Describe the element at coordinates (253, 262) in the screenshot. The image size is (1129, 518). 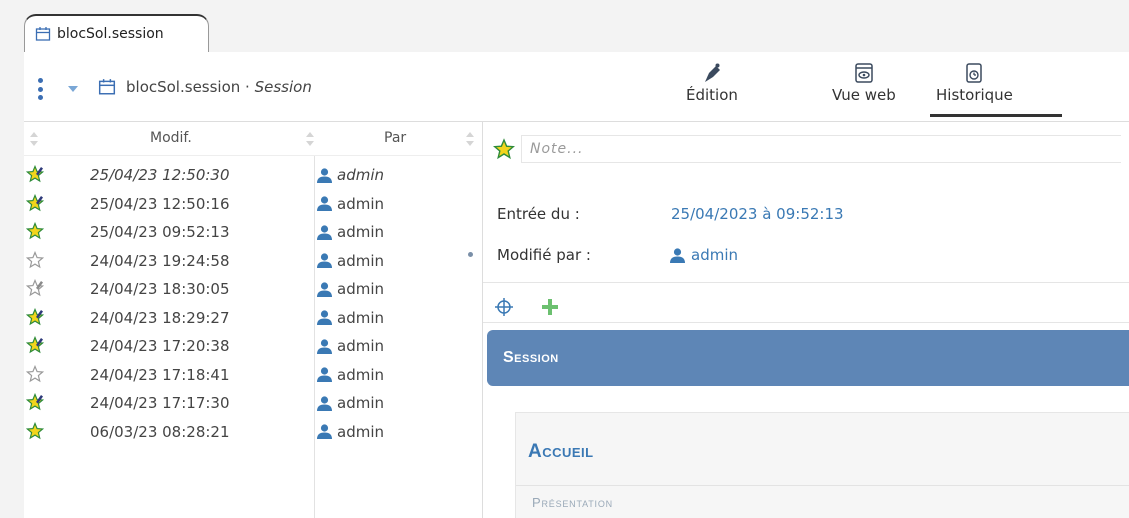
I see `table-row: 24/04/23 19:24:58 admin` at that location.